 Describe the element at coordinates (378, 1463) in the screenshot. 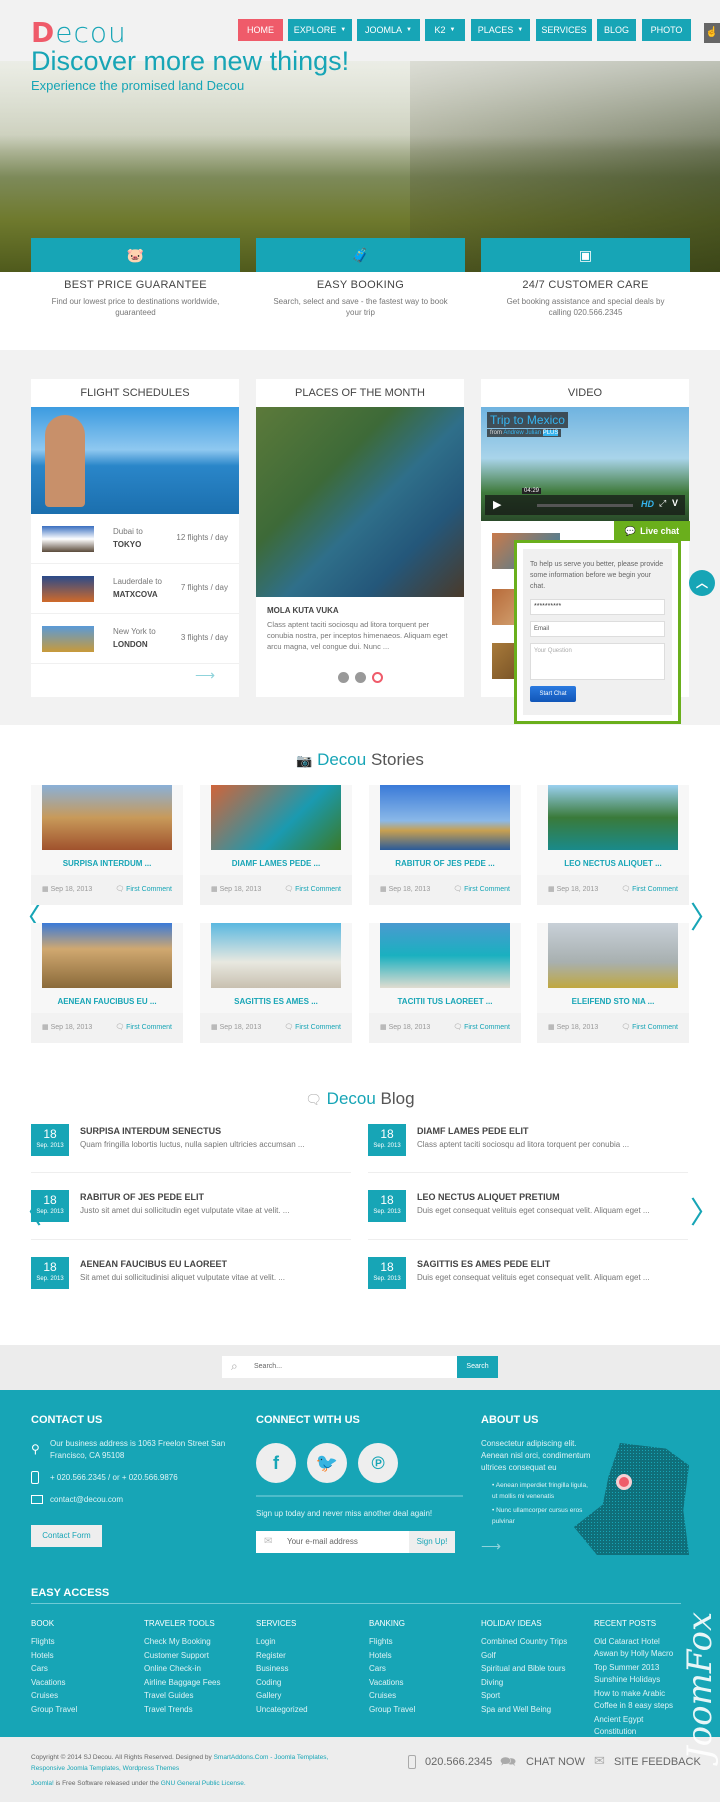

I see `pinterest-icon: ℗` at that location.